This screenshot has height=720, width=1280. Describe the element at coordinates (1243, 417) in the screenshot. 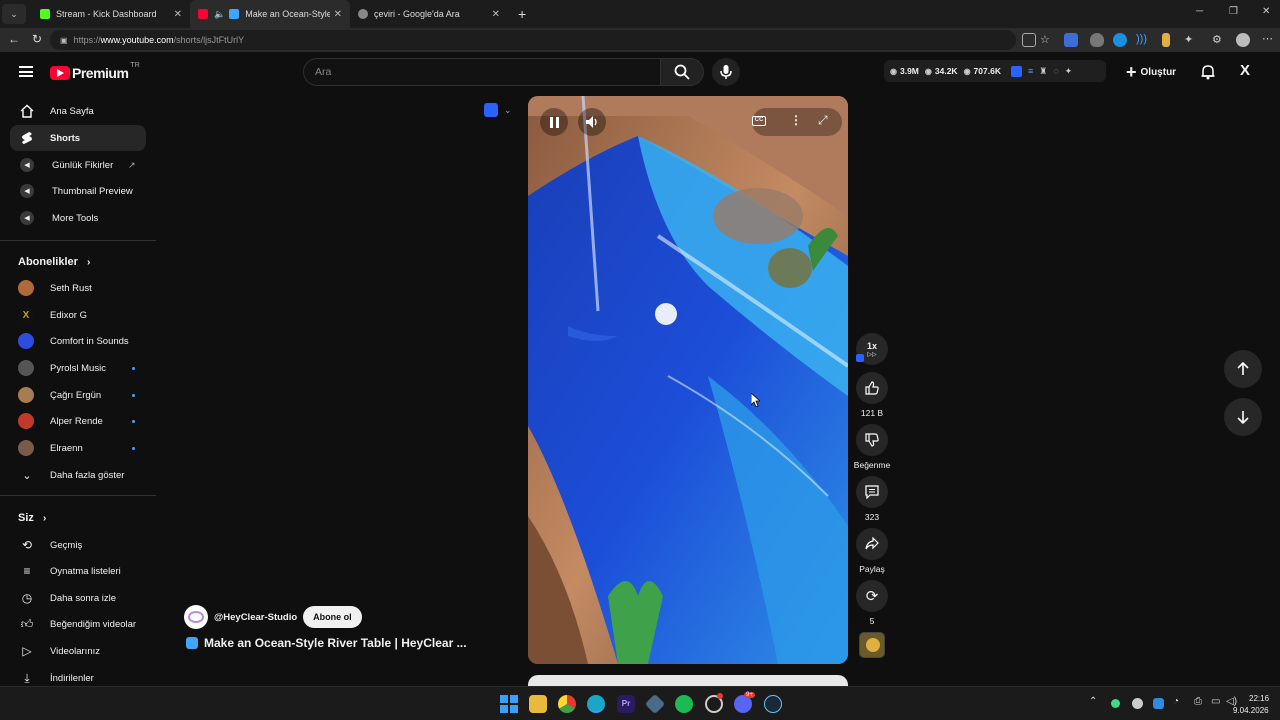

I see `next-short-button` at that location.